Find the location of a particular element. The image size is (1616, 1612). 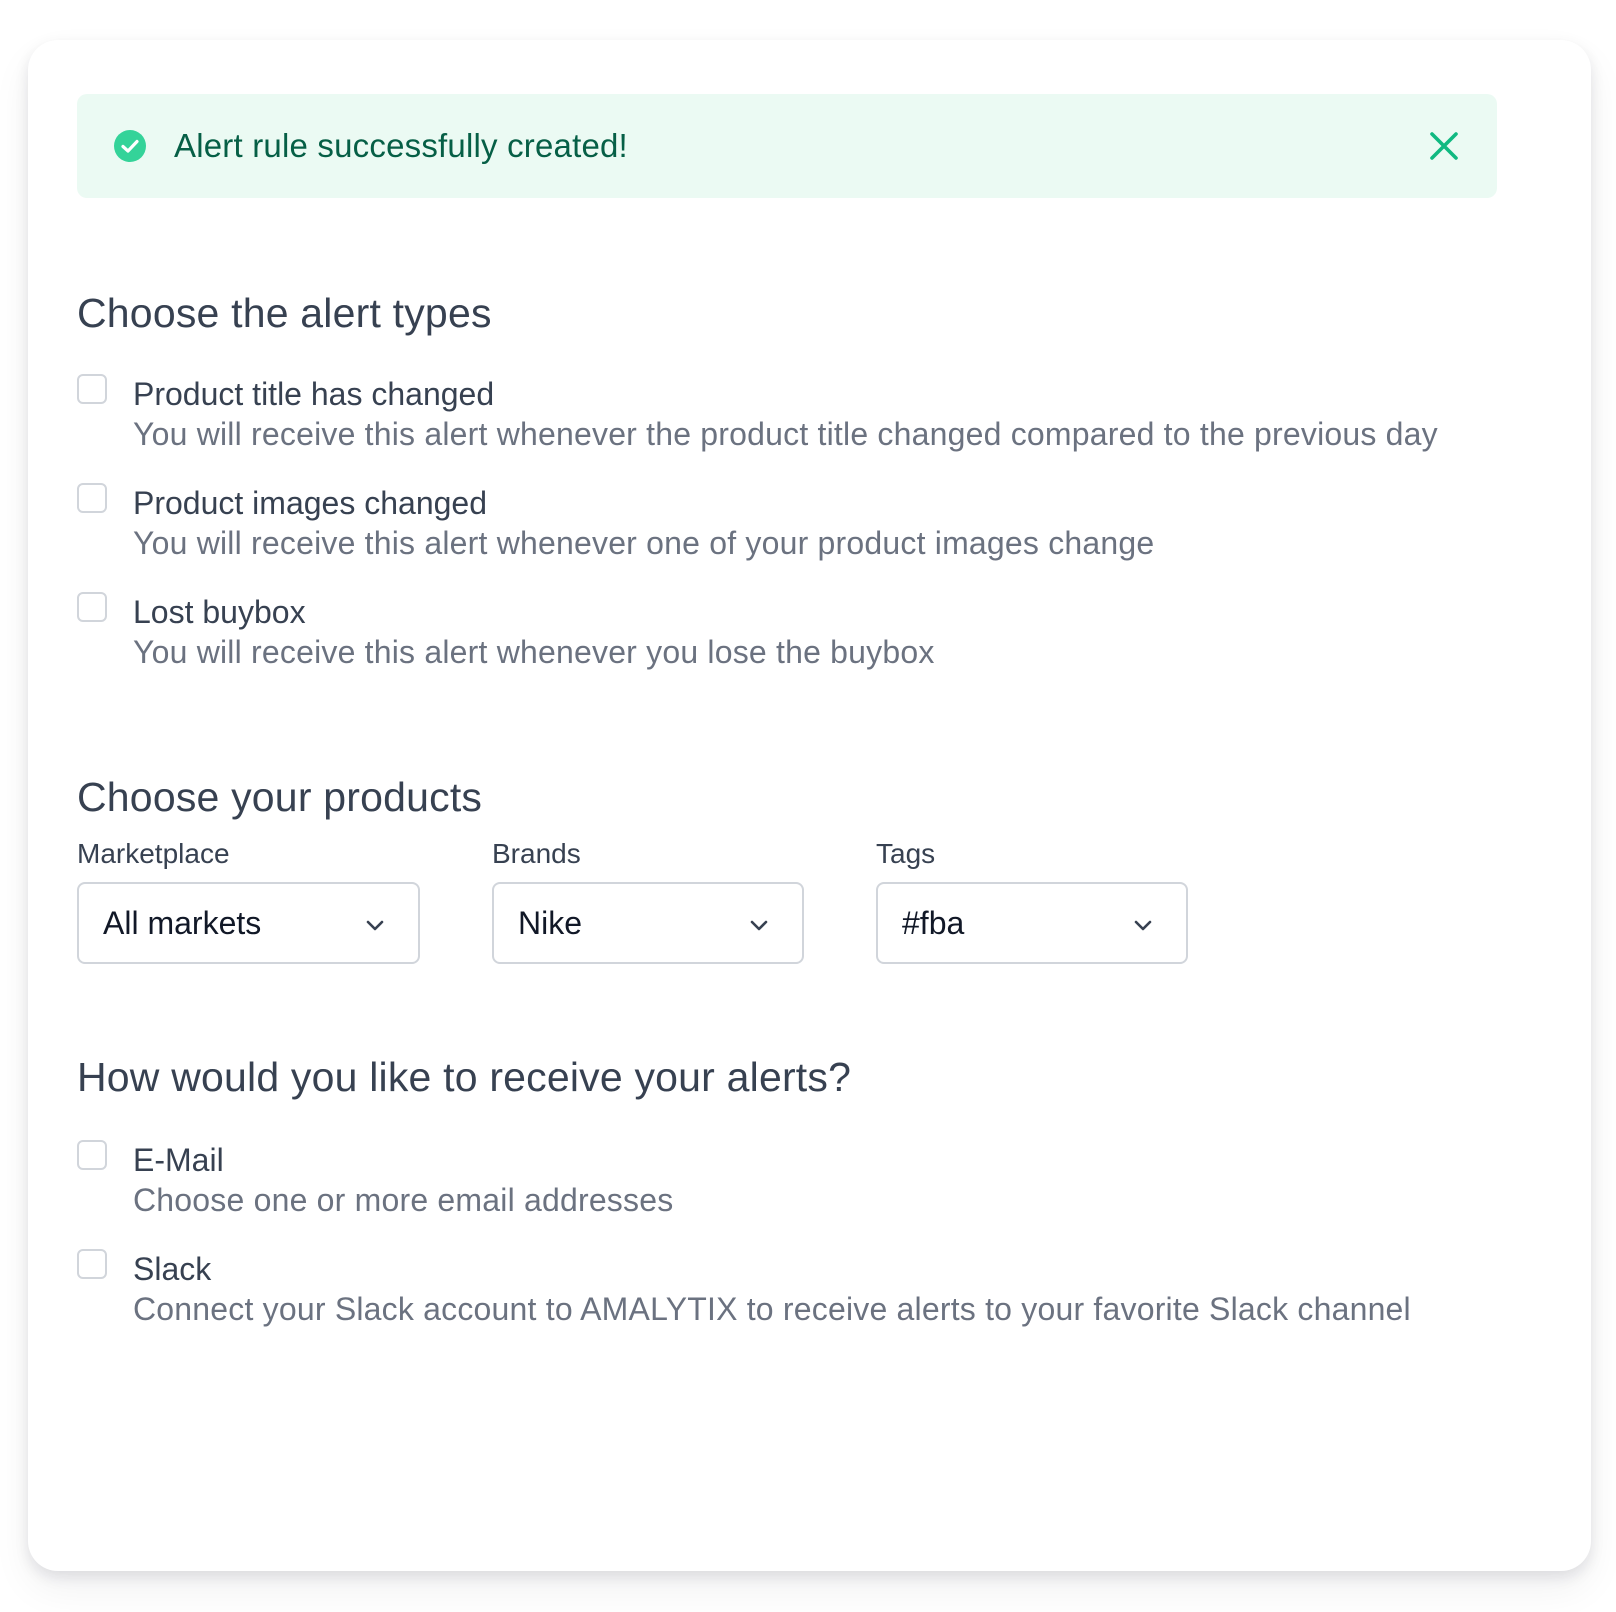

brands-field: Brands Nike is located at coordinates (648, 899).